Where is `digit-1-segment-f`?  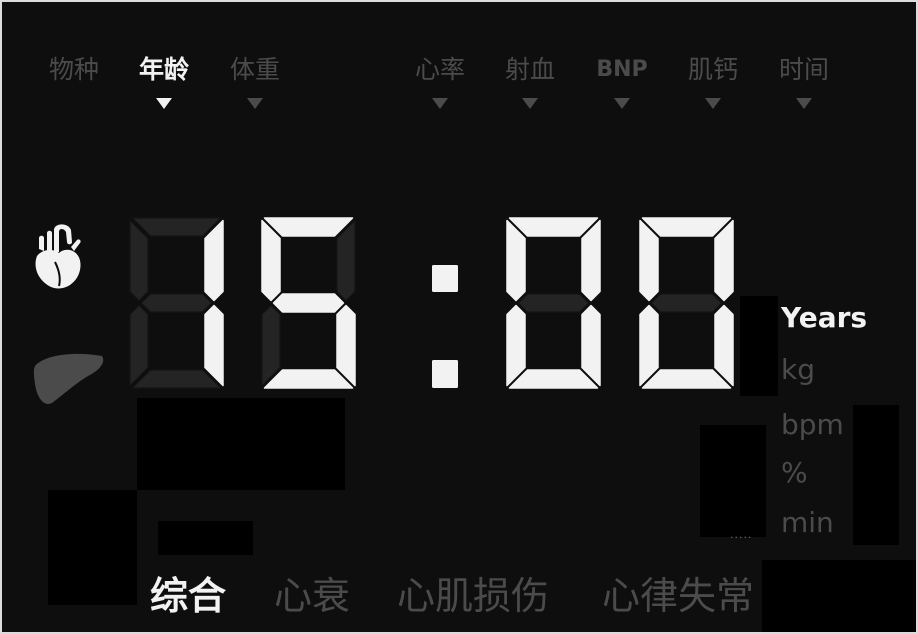
digit-1-segment-f is located at coordinates (139, 260).